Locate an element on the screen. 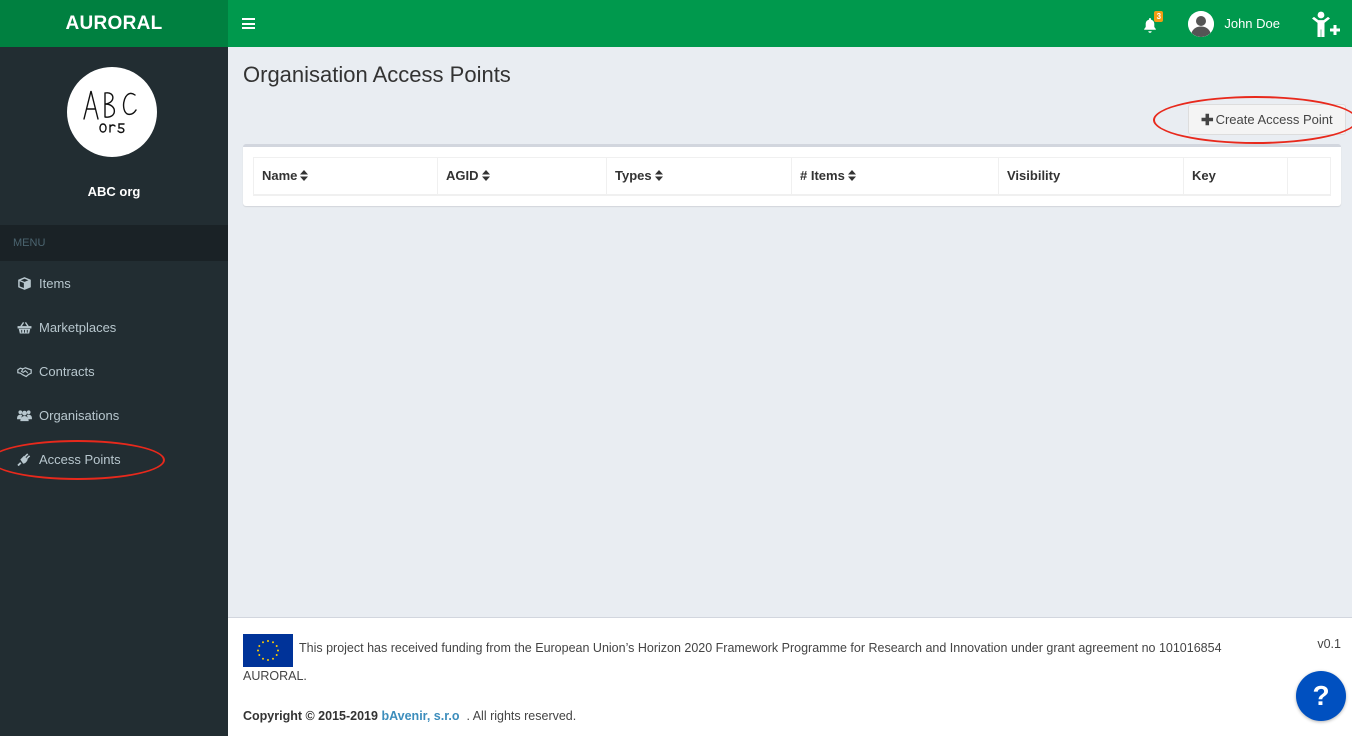 The image size is (1352, 736). menu-header: MENU is located at coordinates (114, 243).